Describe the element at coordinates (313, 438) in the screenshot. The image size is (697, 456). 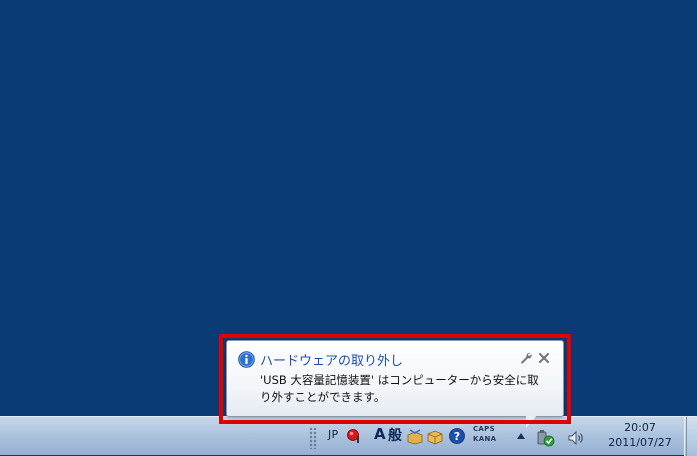
I see `taskbar-grip` at that location.